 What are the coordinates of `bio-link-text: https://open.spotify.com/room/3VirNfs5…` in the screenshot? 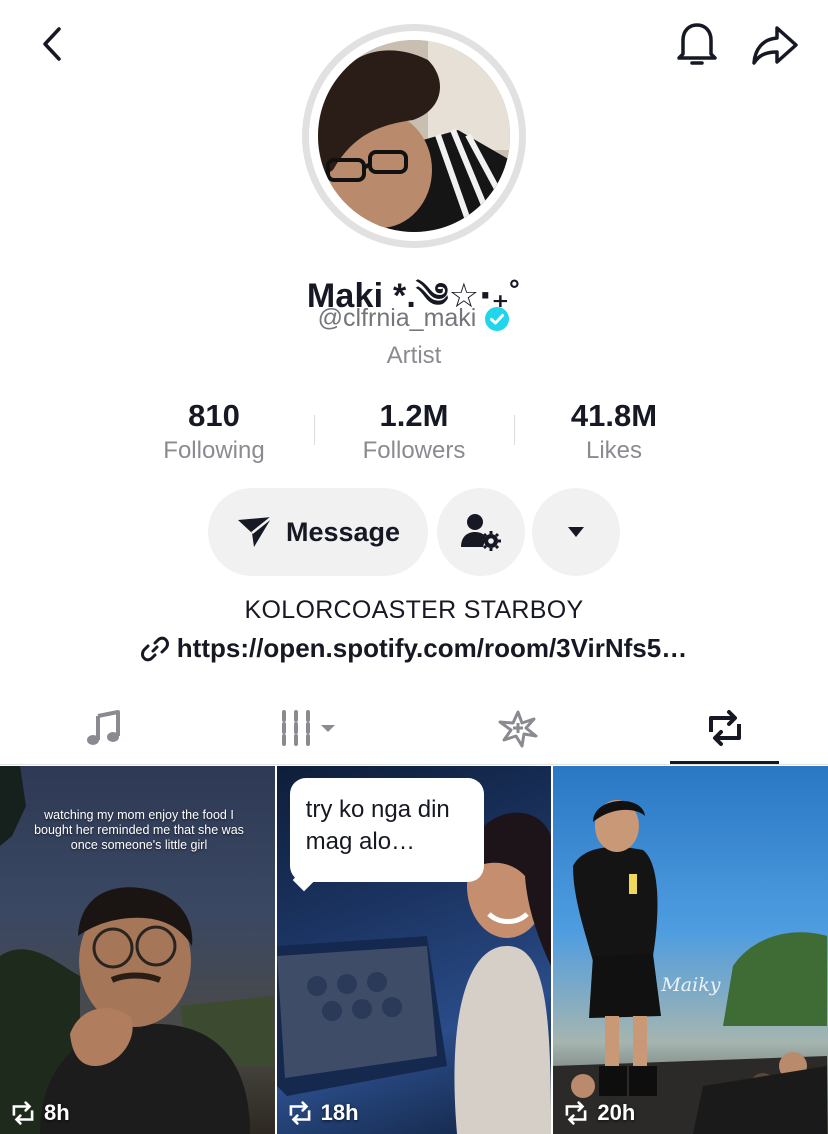 It's located at (432, 648).